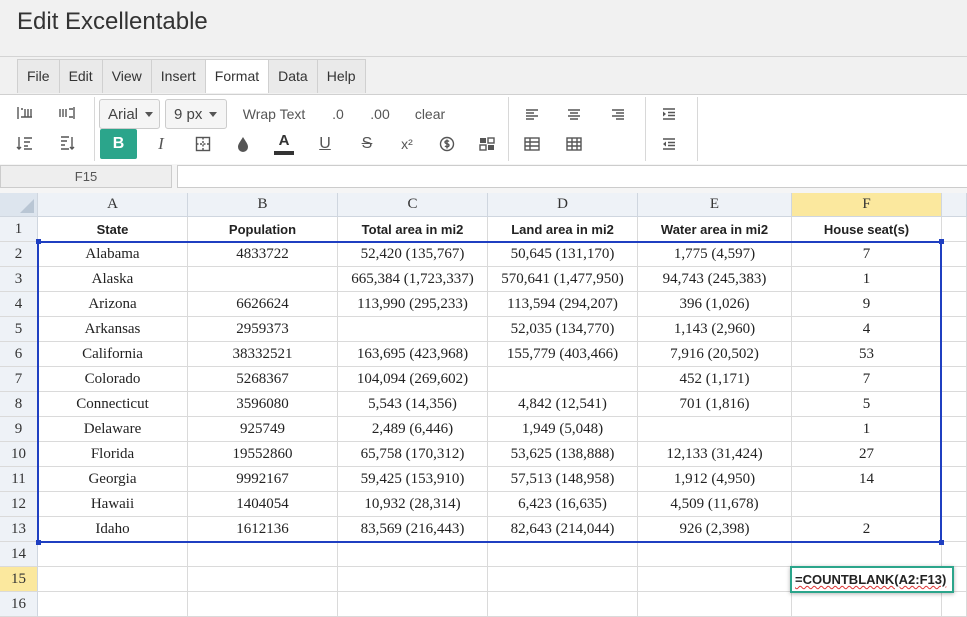 The width and height of the screenshot is (967, 617). Describe the element at coordinates (954, 504) in the screenshot. I see `cell-g12` at that location.